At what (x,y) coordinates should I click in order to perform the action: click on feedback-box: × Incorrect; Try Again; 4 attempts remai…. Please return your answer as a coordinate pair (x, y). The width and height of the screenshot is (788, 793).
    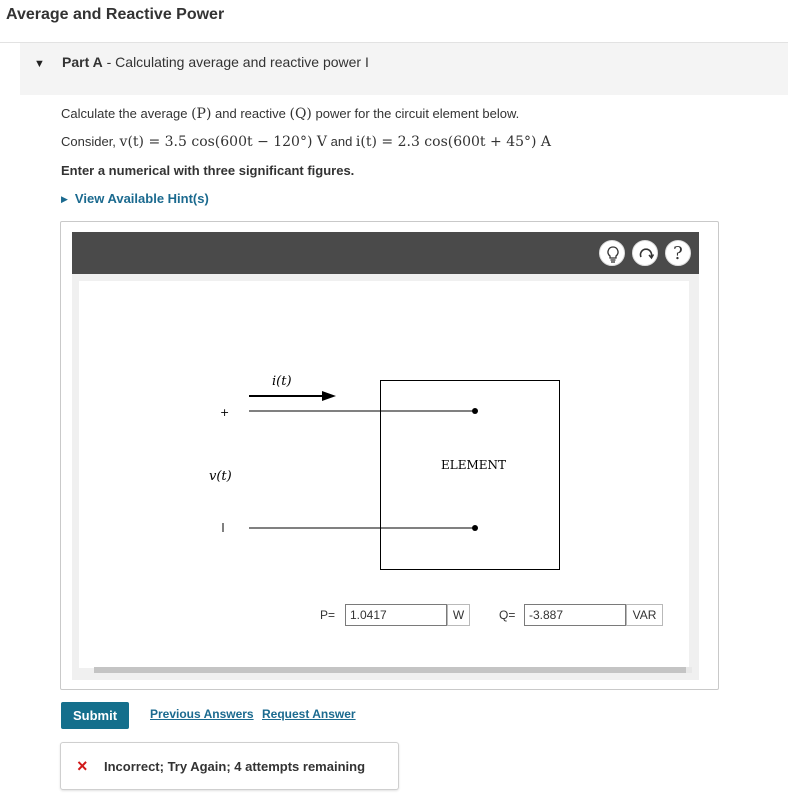
    Looking at the image, I should click on (229, 766).